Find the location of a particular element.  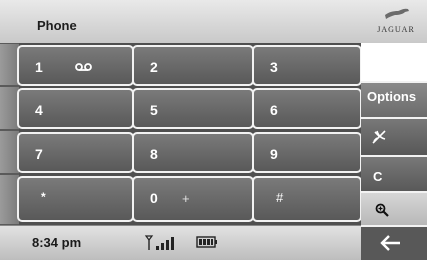

key-label: 9 is located at coordinates (274, 154).